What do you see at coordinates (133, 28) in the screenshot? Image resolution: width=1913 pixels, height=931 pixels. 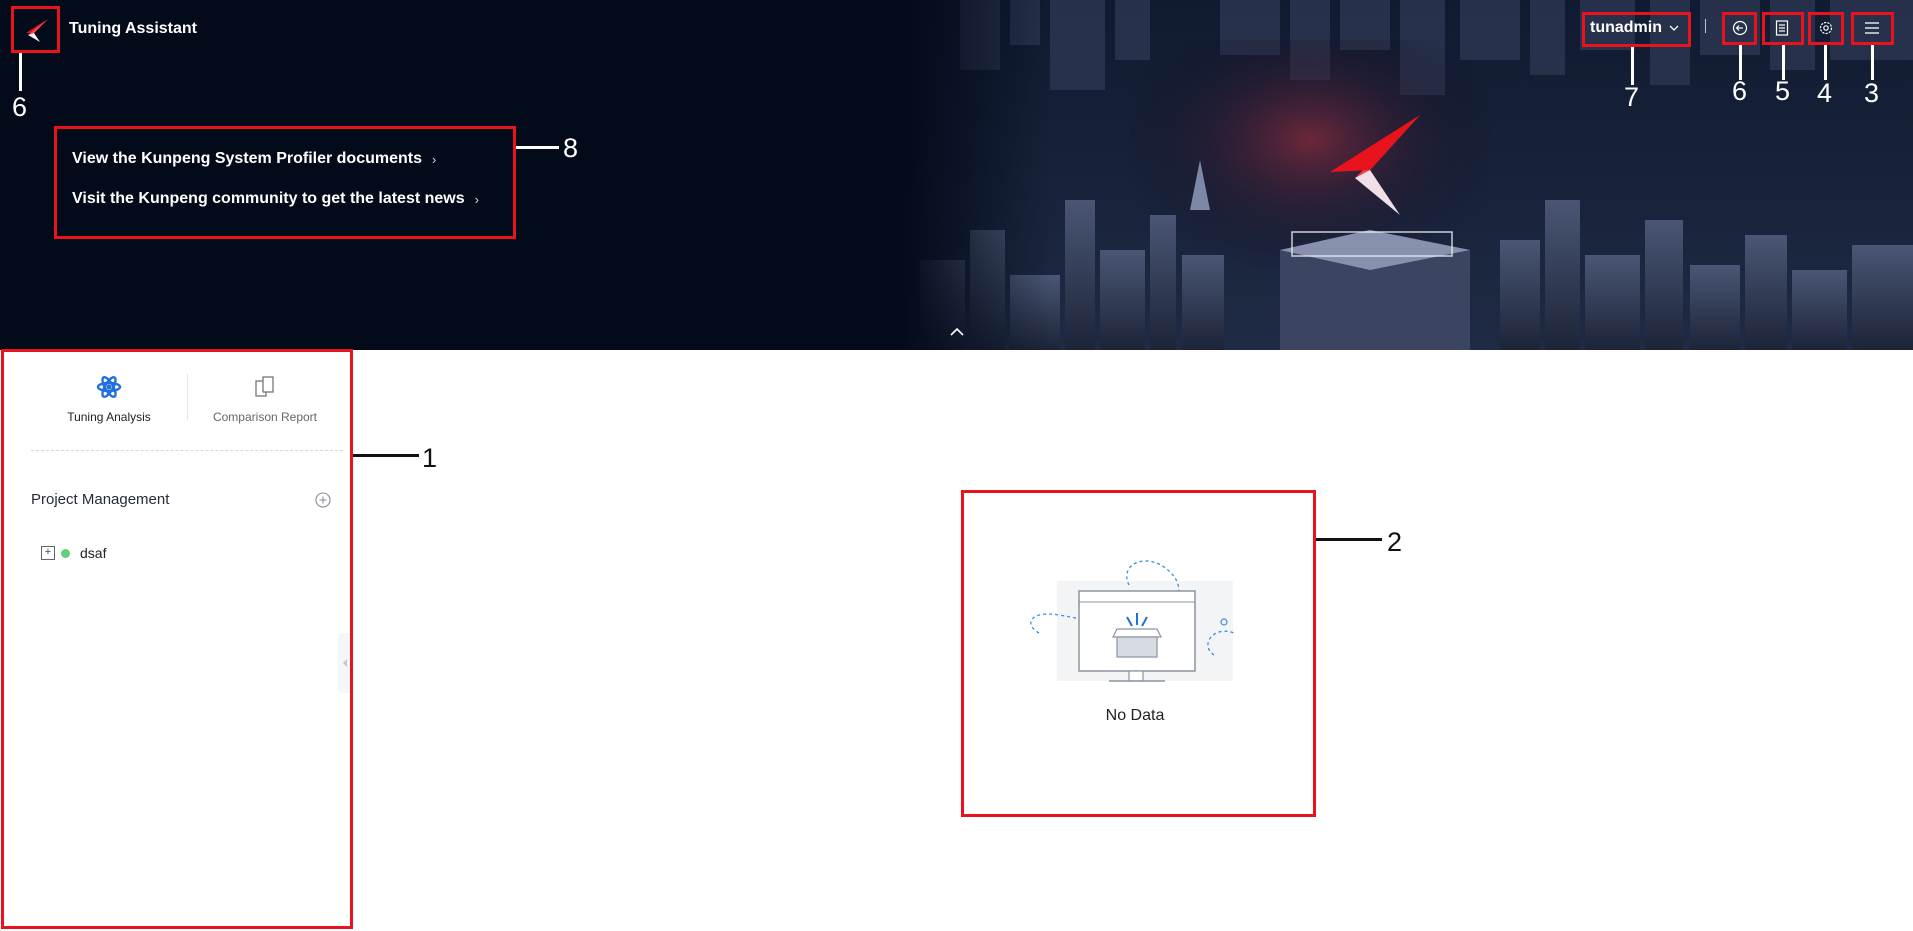 I see `app-title: Tuning Assistant` at bounding box center [133, 28].